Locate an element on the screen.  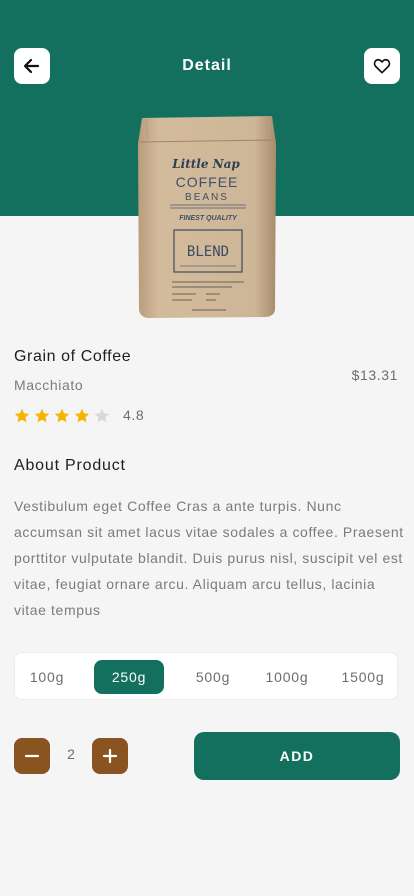
star-empty-icon is located at coordinates (102, 415).